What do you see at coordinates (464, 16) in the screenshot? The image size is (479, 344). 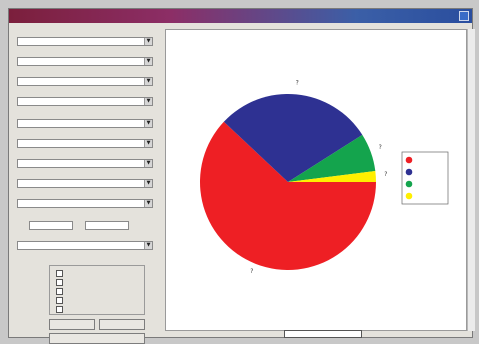 I see `close-button` at bounding box center [464, 16].